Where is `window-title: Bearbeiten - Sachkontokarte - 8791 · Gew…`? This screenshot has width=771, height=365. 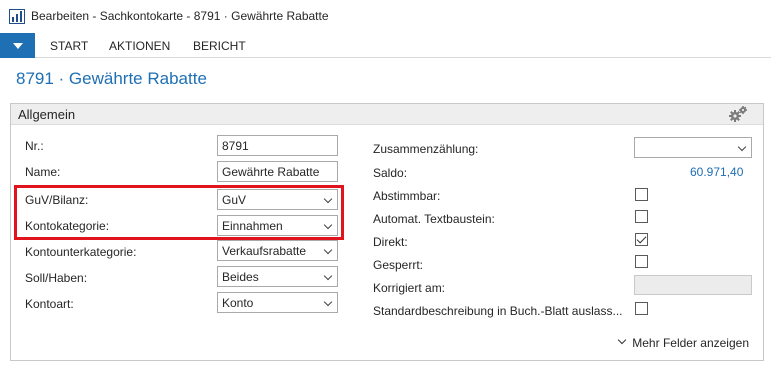
window-title: Bearbeiten - Sachkontokarte - 8791 · Gew… is located at coordinates (180, 16).